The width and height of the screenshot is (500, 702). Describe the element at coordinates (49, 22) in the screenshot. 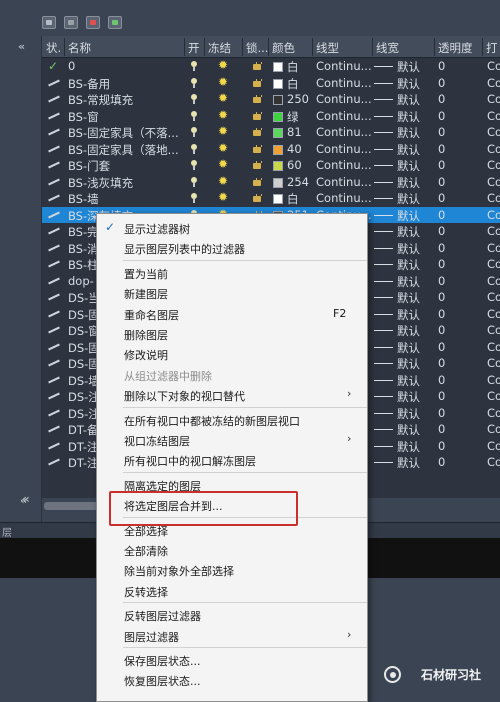

I see `new-property-filter-icon` at that location.